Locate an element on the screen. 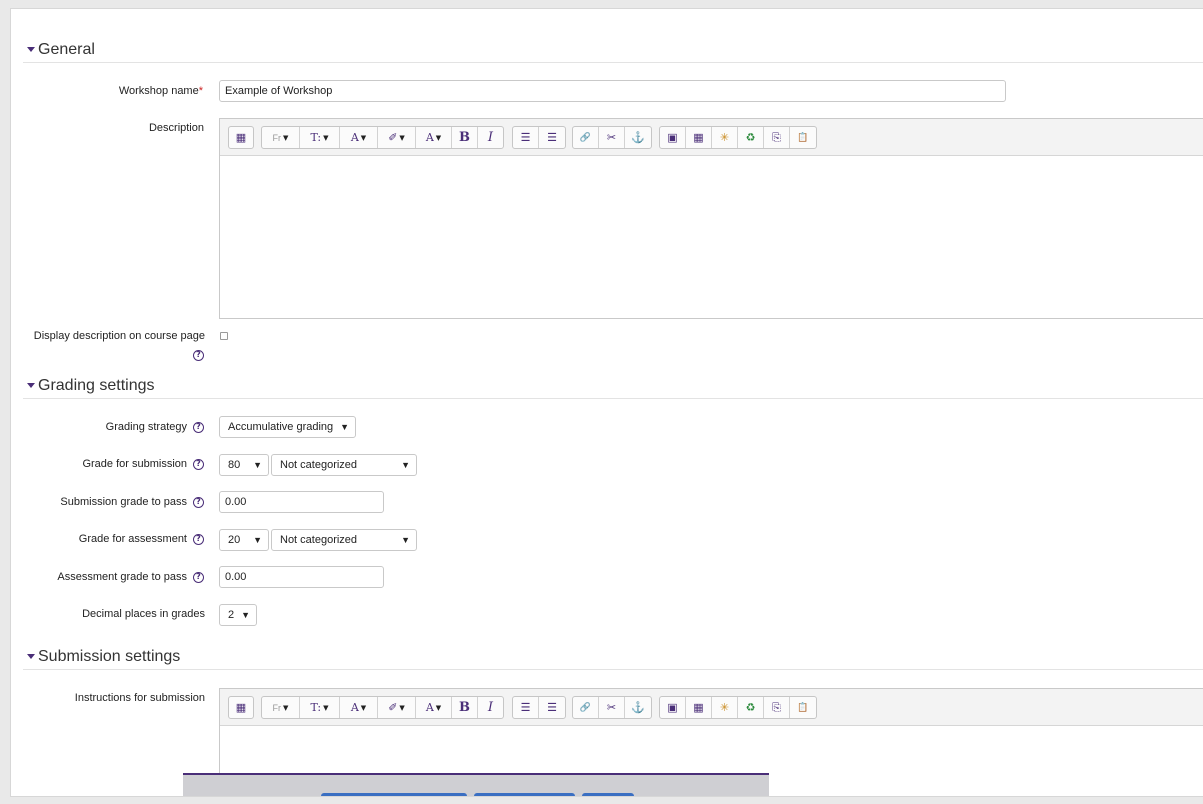 The width and height of the screenshot is (1203, 804). display-description-label: Display description on course page is located at coordinates (119, 336).